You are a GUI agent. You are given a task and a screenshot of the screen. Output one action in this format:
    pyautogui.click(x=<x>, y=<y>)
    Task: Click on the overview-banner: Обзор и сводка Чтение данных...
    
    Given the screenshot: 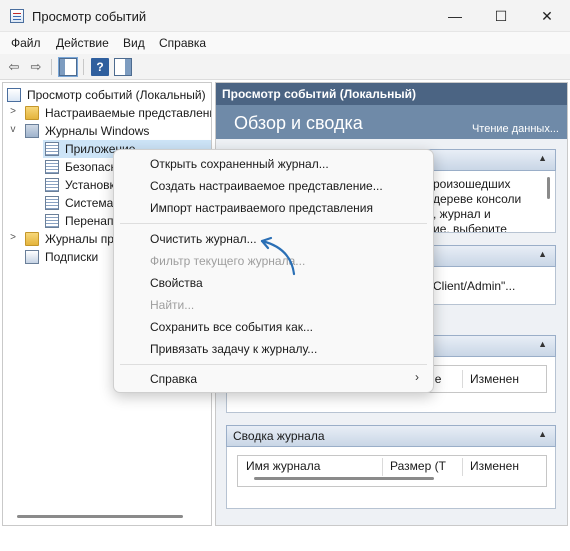 What is the action you would take?
    pyautogui.click(x=391, y=122)
    